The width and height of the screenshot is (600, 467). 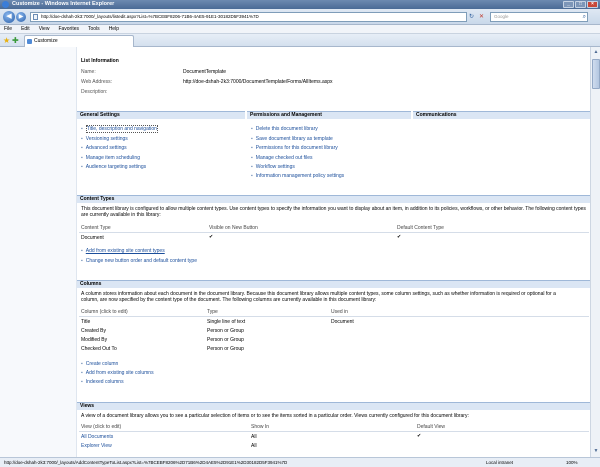 I want to click on col-link-indexed: ▪ Indexed columns, so click(x=102, y=382).